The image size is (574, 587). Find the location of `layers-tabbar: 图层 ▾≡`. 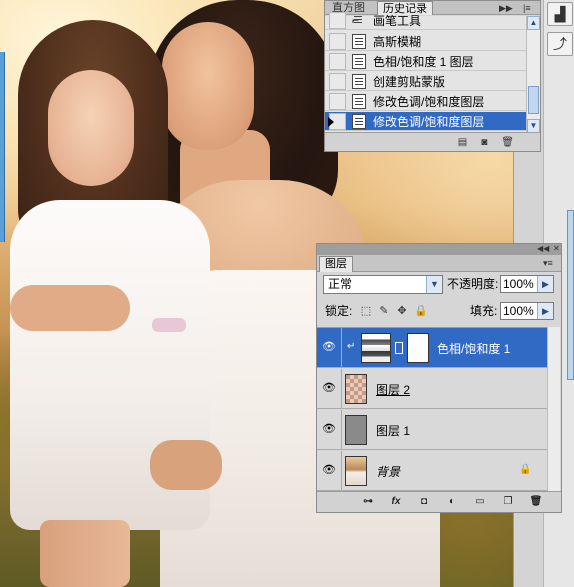

layers-tabbar: 图层 ▾≡ is located at coordinates (439, 263).